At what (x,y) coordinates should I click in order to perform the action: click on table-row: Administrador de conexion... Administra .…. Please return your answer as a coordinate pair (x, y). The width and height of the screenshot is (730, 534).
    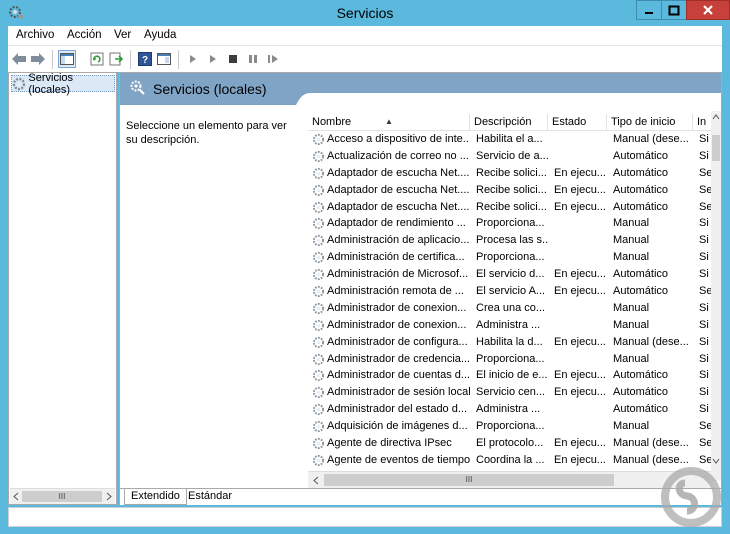
    Looking at the image, I should click on (509, 325).